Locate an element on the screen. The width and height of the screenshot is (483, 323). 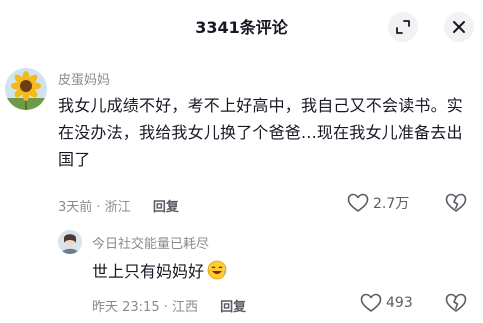
avatar is located at coordinates (26, 89).